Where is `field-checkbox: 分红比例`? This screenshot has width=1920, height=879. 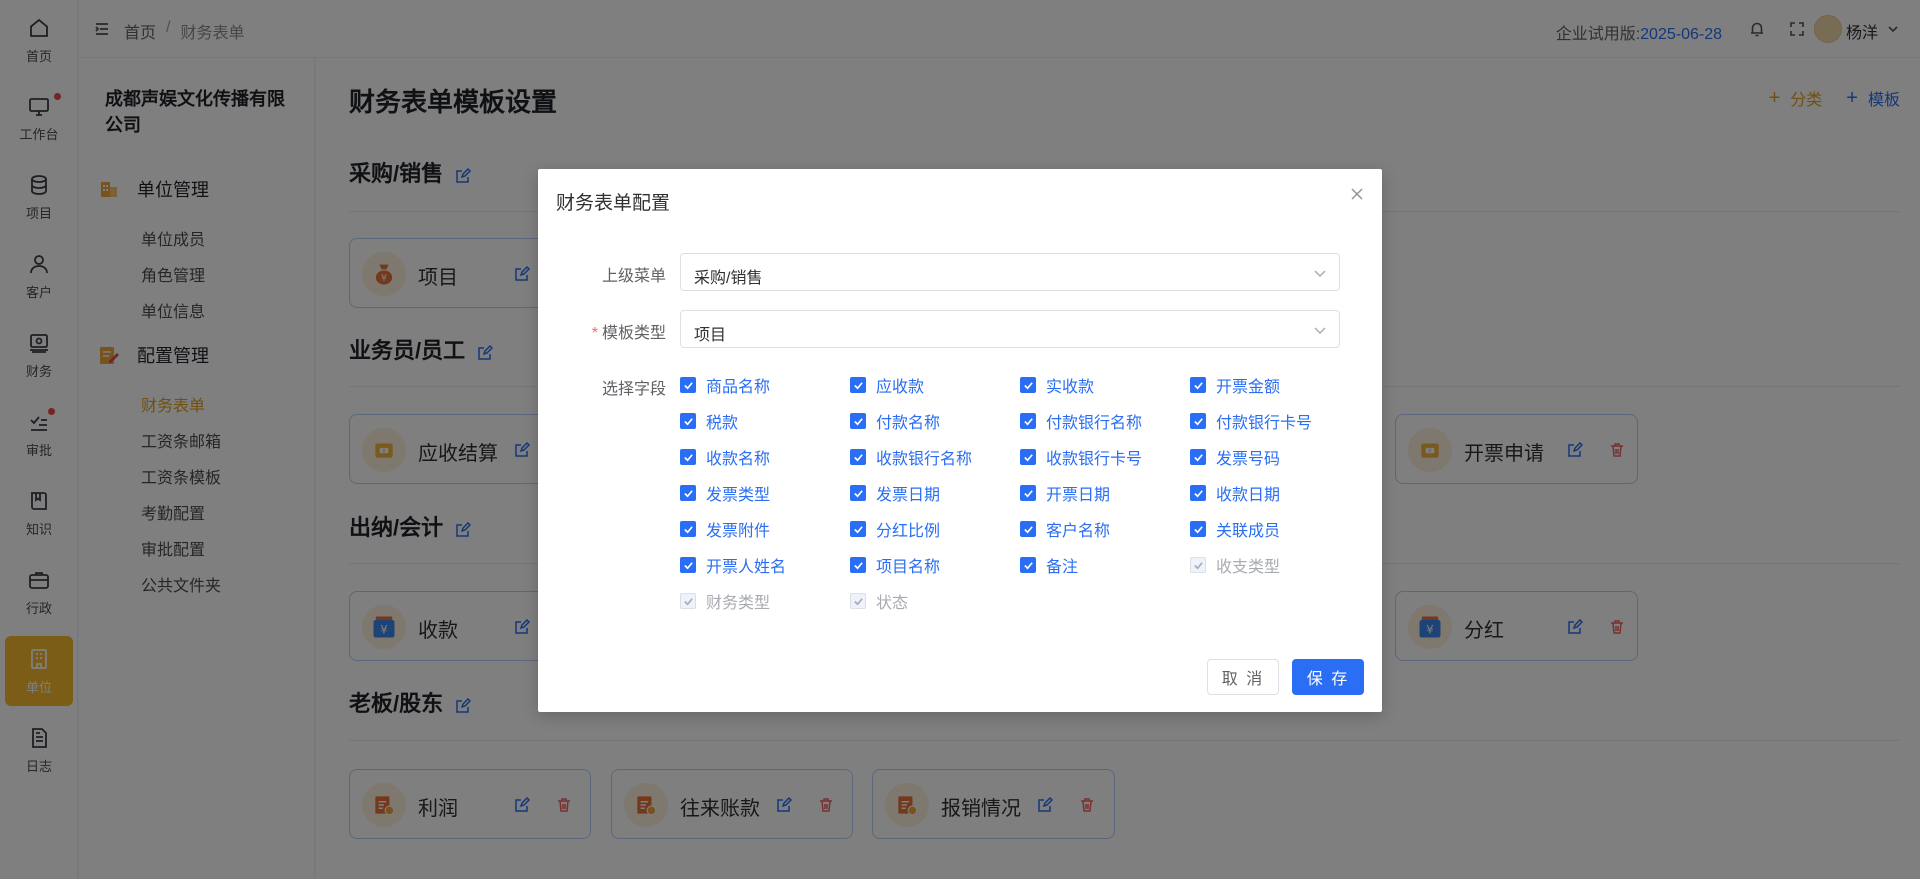 field-checkbox: 分红比例 is located at coordinates (895, 529).